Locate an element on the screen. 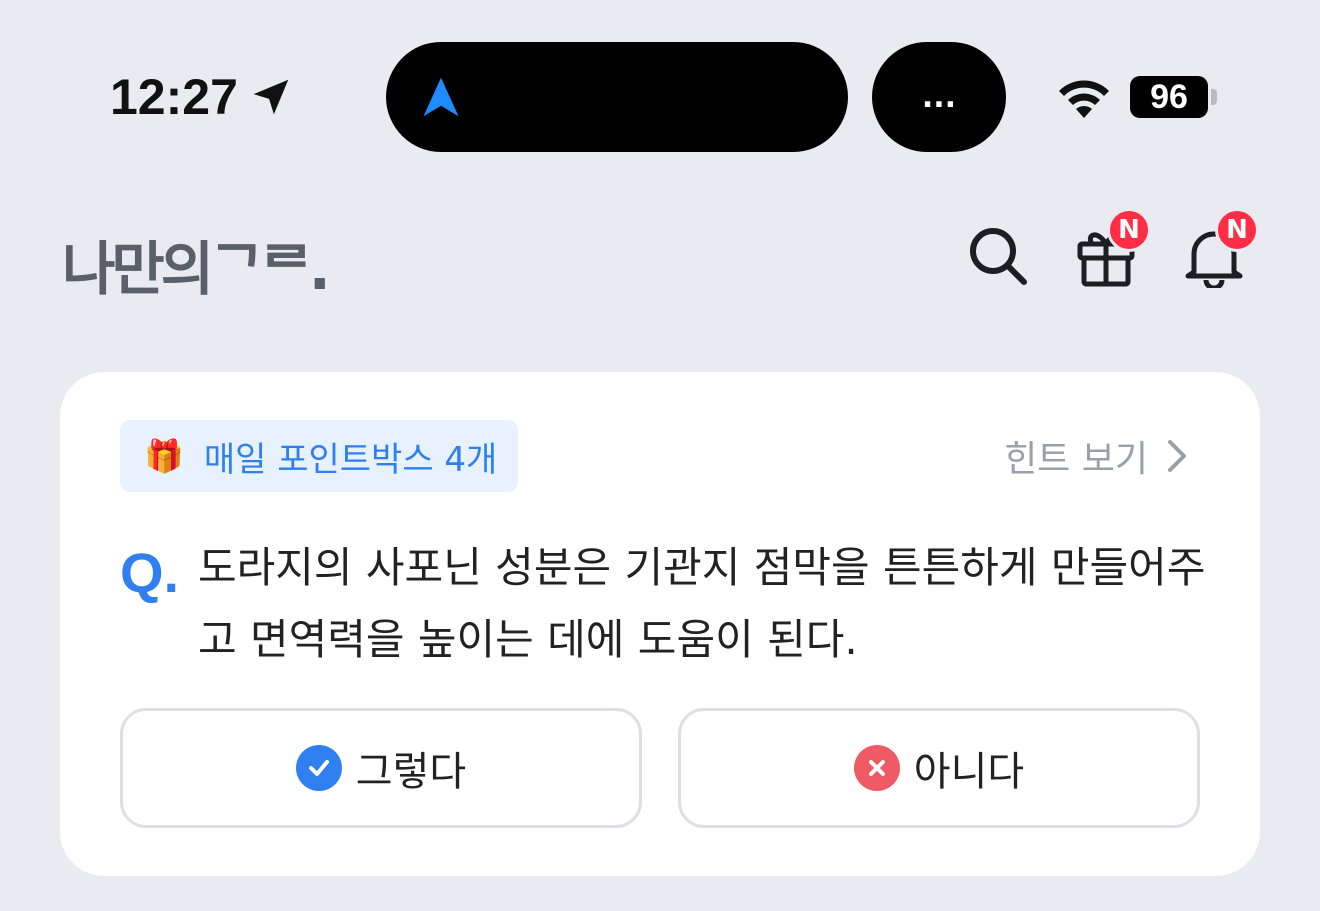  answer-no-button: 아니다 is located at coordinates (939, 768).